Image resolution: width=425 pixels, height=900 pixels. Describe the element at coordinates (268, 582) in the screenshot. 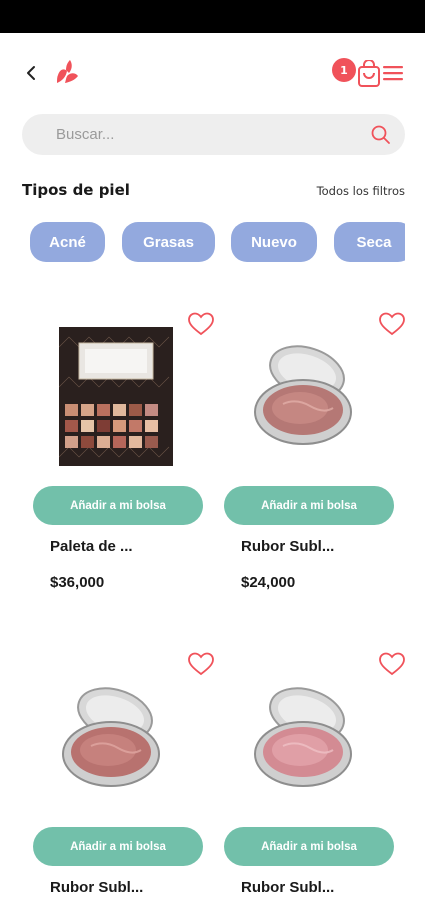

I see `product-price: $24,000` at that location.